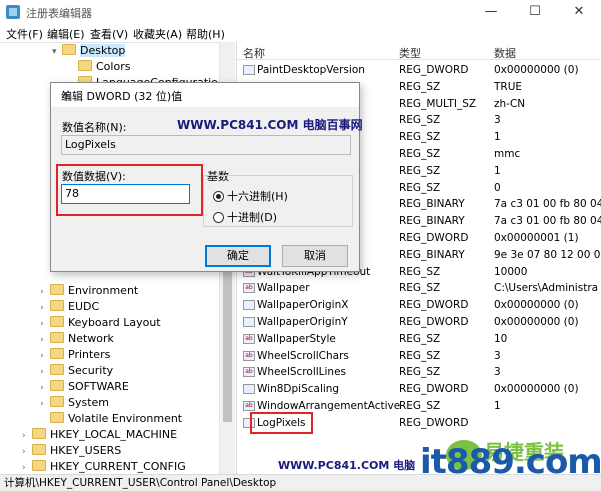 This screenshot has height=491, width=601. Describe the element at coordinates (419, 356) in the screenshot. I see `table-row: ab WheelScrollChars REG_SZ 3` at that location.